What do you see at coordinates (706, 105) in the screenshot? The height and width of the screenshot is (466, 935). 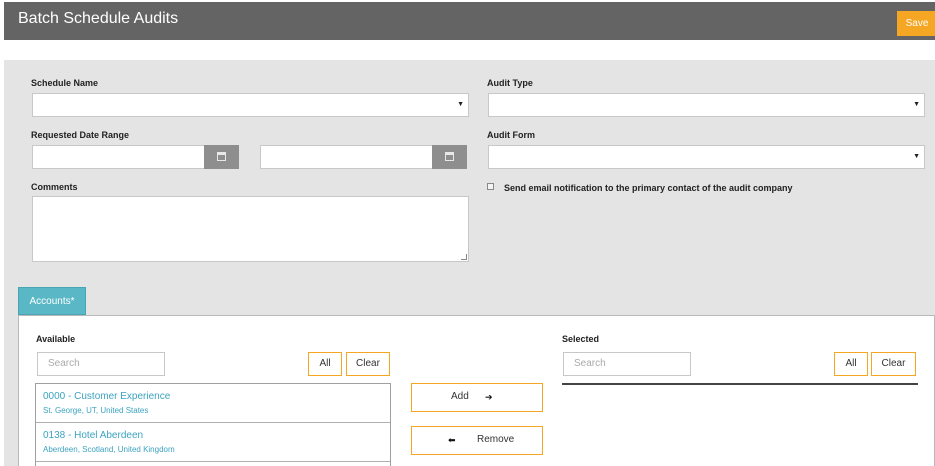 I see `audit-type-select: ▼` at bounding box center [706, 105].